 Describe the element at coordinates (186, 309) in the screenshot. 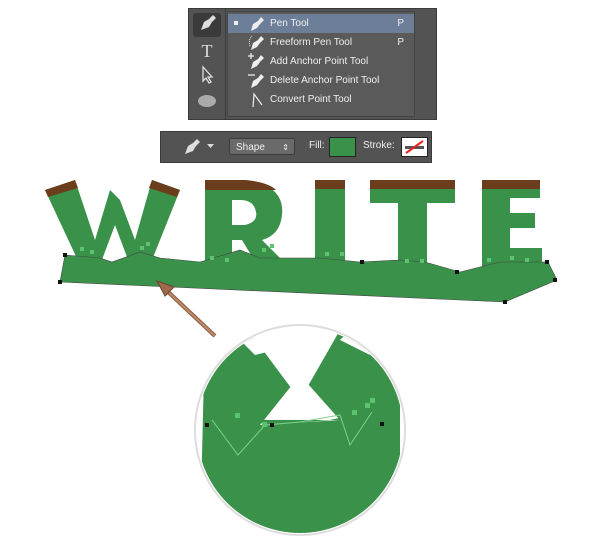

I see `callout-arrow` at that location.